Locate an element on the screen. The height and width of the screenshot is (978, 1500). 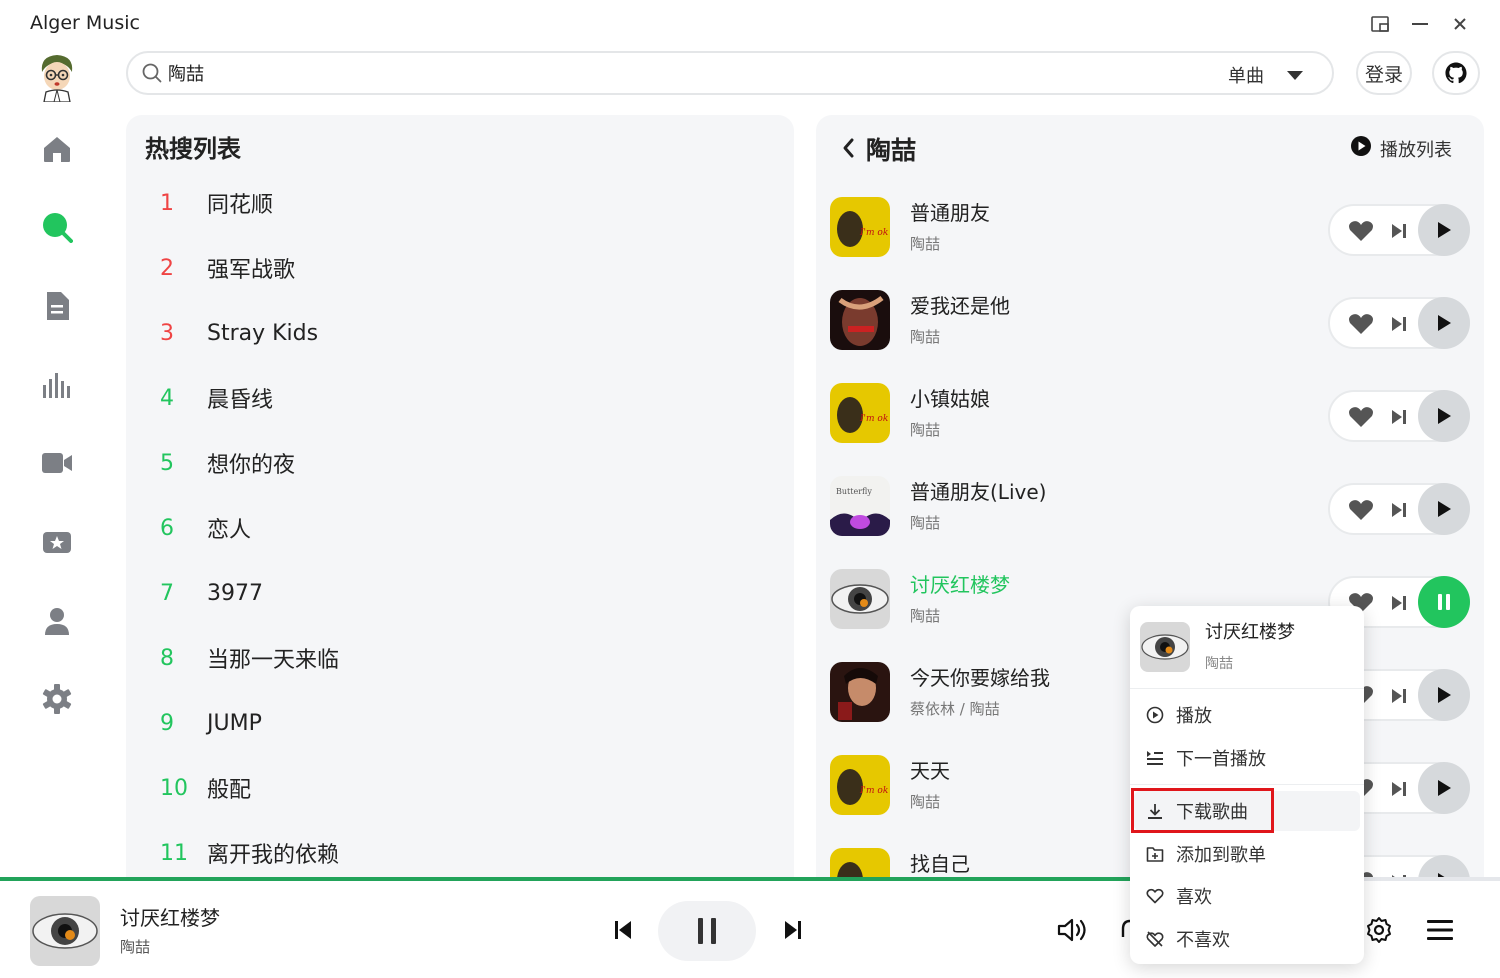
play-circle-icon is located at coordinates (1155, 715).